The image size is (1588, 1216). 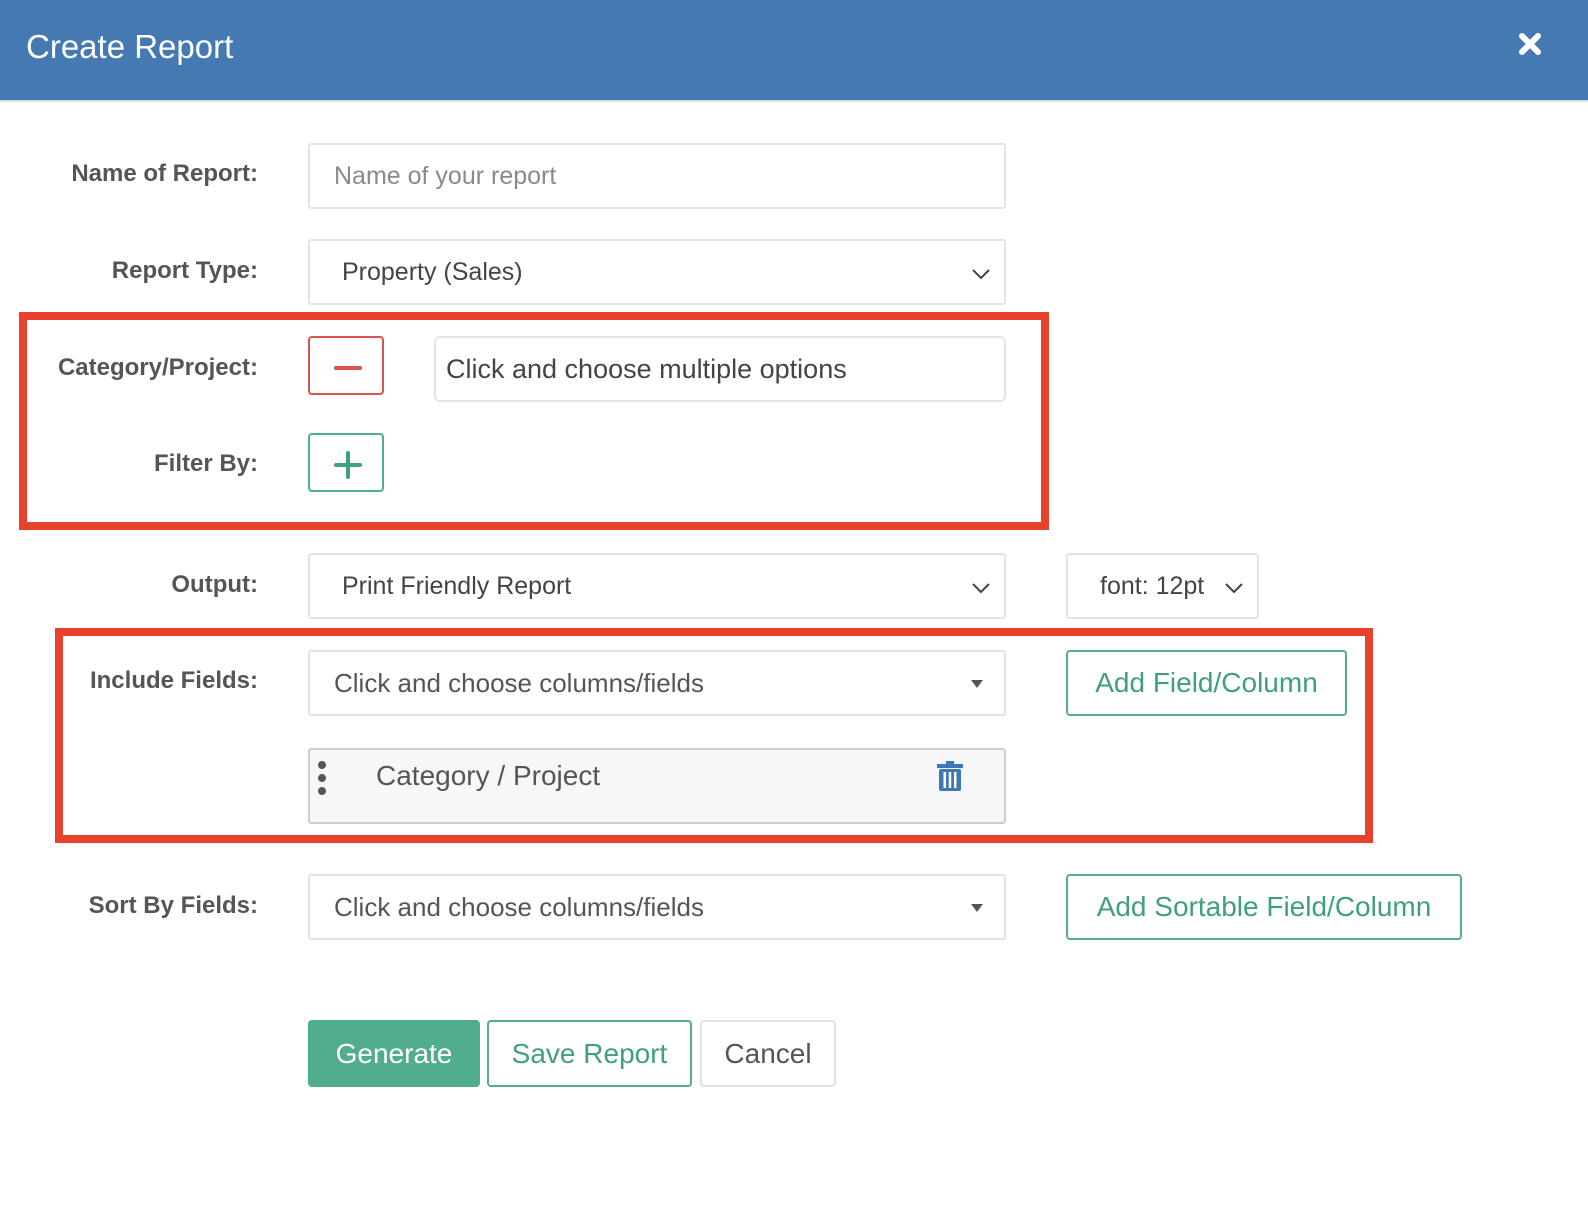 What do you see at coordinates (519, 906) in the screenshot?
I see `sort-fields-placeholder: Click and choose columns/fields` at bounding box center [519, 906].